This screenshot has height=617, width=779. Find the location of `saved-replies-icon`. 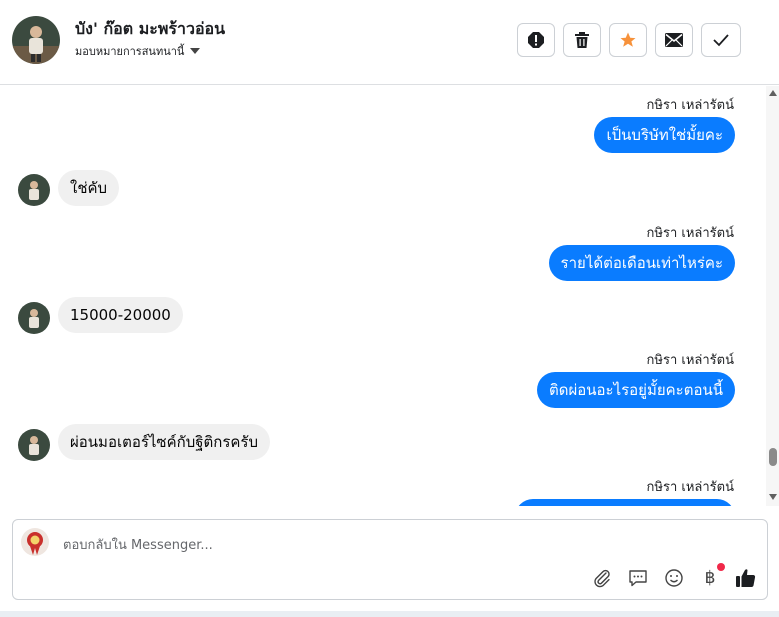

saved-replies-icon is located at coordinates (638, 578).